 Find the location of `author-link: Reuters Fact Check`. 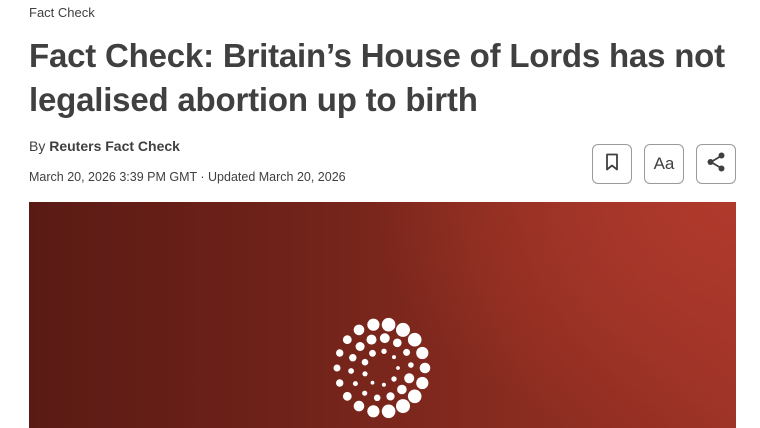

author-link: Reuters Fact Check is located at coordinates (114, 146).